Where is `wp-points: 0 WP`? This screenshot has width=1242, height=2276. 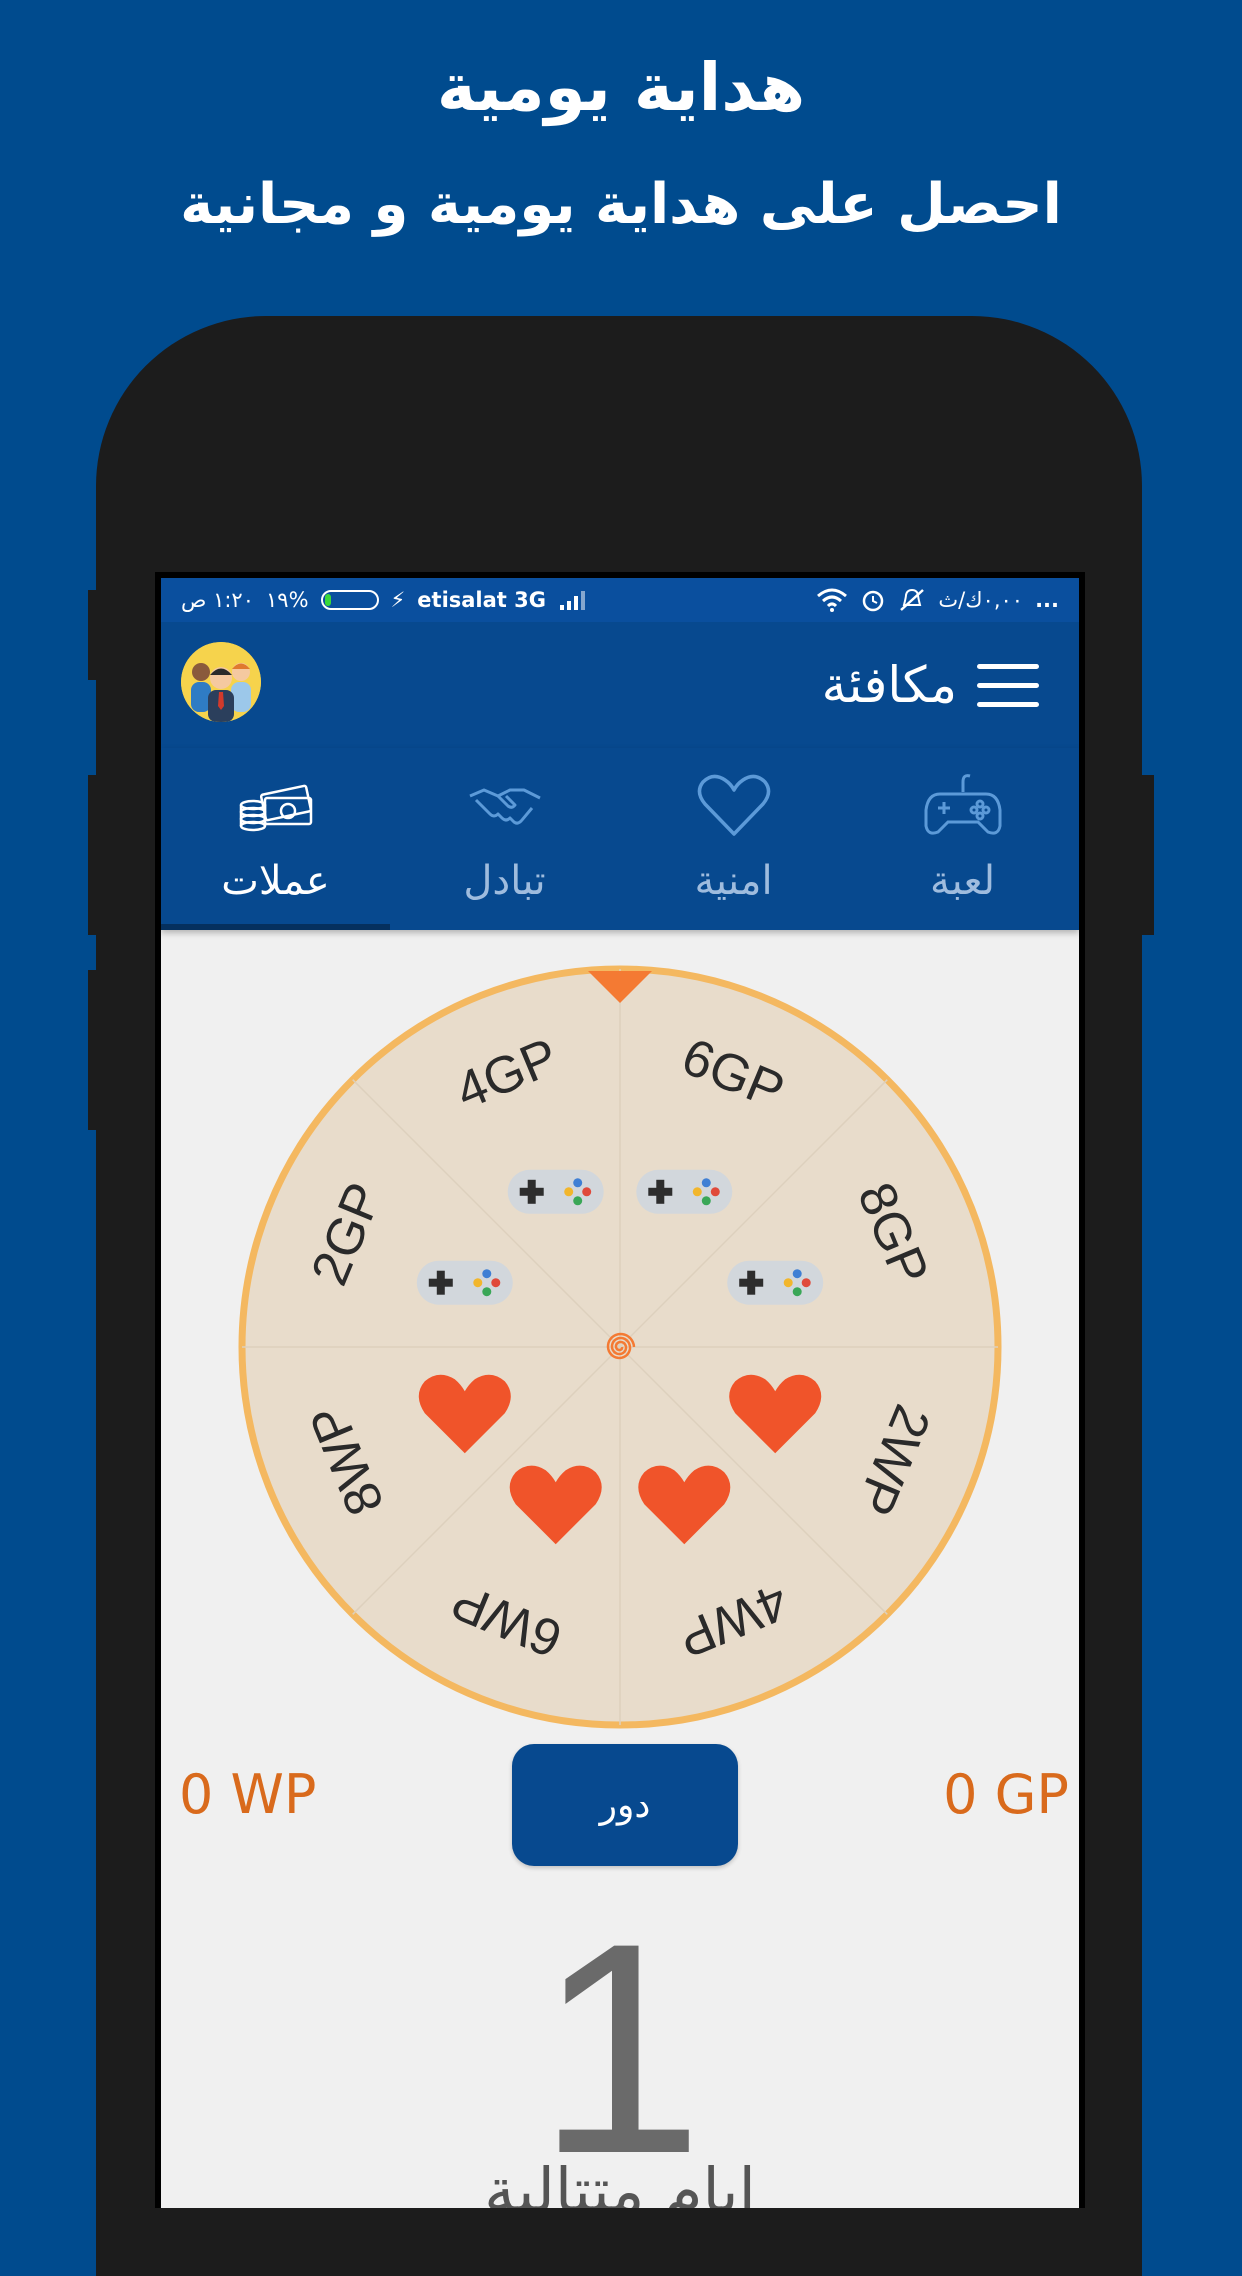
wp-points: 0 WP is located at coordinates (248, 1794).